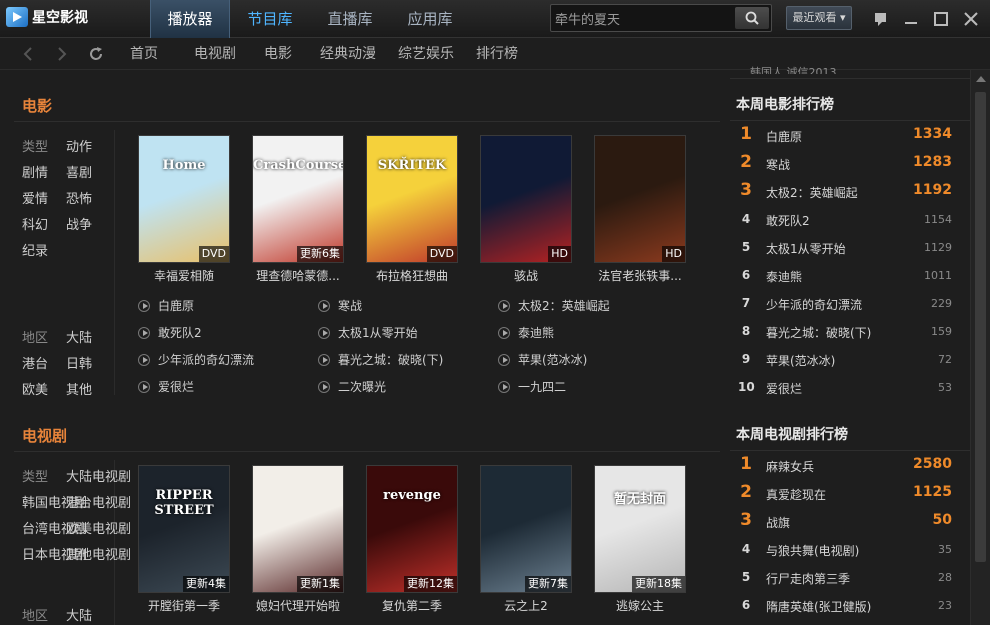 Image resolution: width=990 pixels, height=625 pixels. What do you see at coordinates (800, 360) in the screenshot?
I see `ranking-title: 苹果(范冰冰)` at bounding box center [800, 360].